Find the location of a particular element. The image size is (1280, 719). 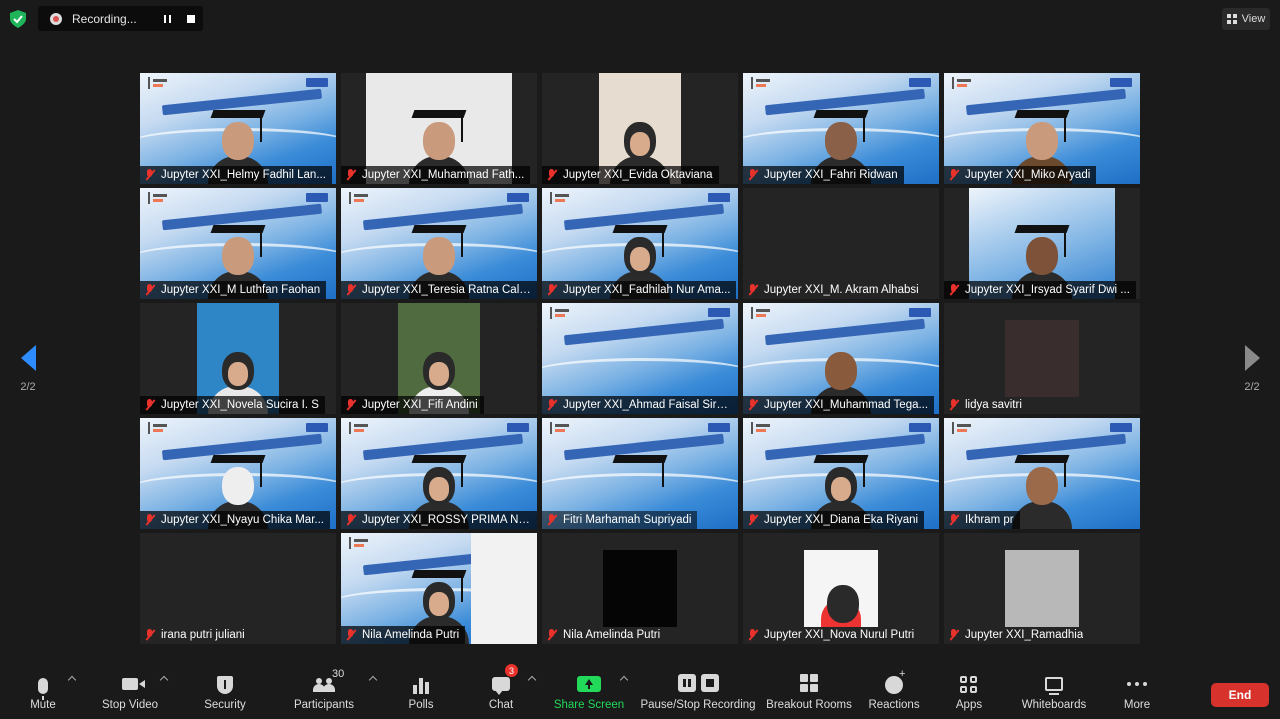

video-tile: Jupyter XXI_M. Akram Alhabsi is located at coordinates (841, 243).